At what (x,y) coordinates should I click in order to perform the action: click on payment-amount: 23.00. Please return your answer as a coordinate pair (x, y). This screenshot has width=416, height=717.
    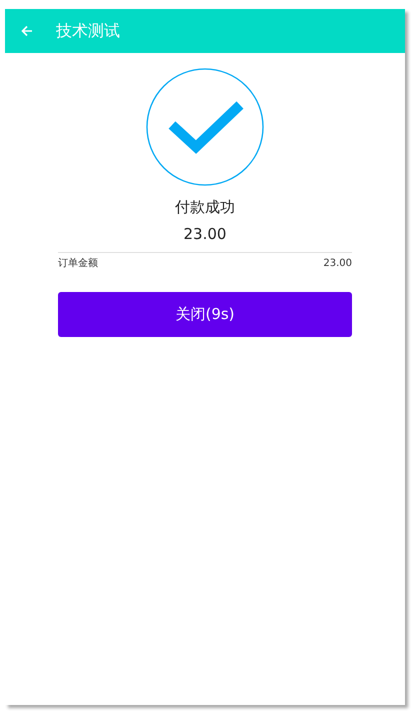
    Looking at the image, I should click on (205, 234).